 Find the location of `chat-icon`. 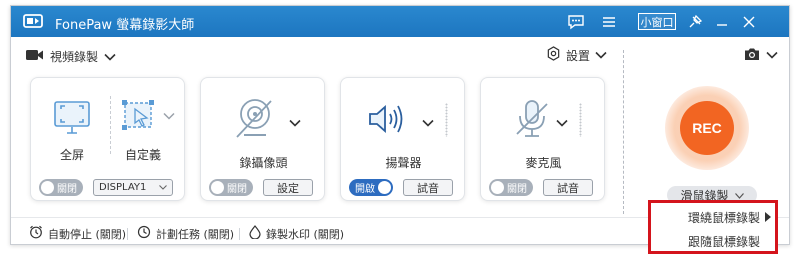

chat-icon is located at coordinates (576, 21).